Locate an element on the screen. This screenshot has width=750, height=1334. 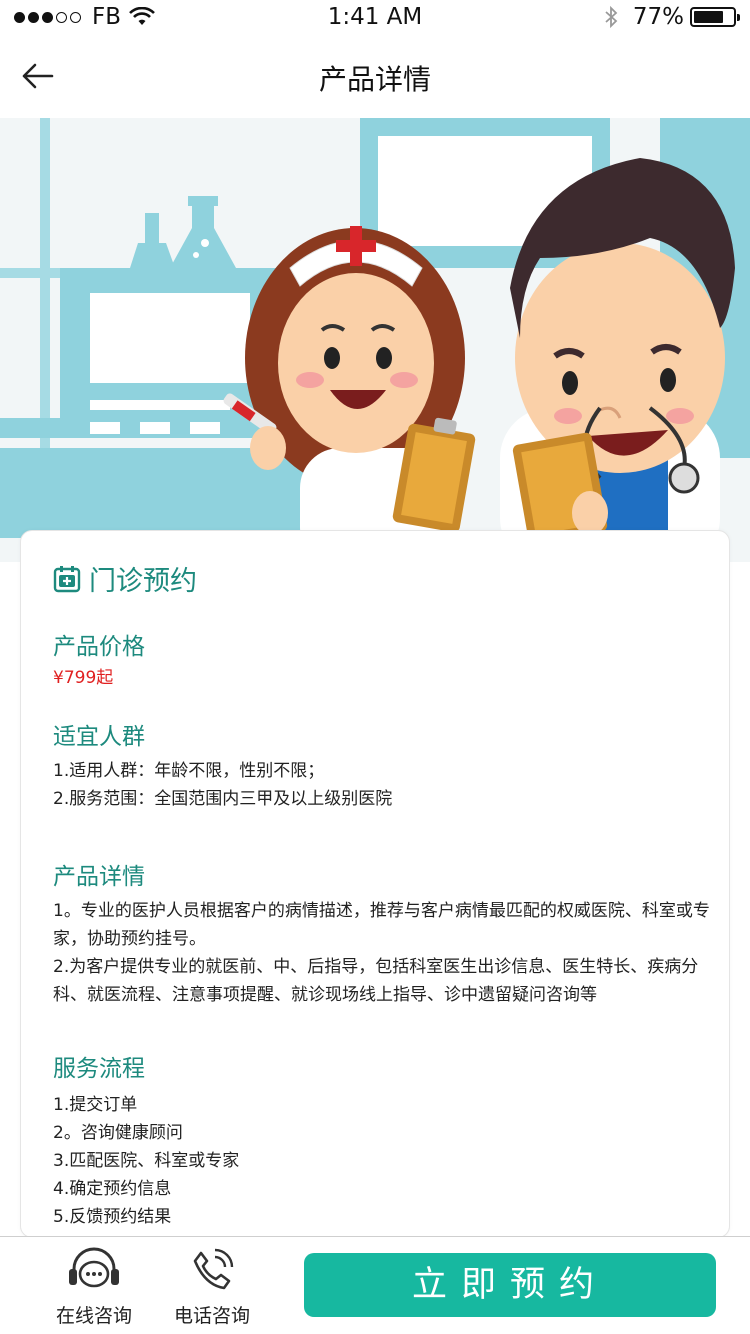
phone-consult-label: 电话咨询 is located at coordinates (211, 1316).